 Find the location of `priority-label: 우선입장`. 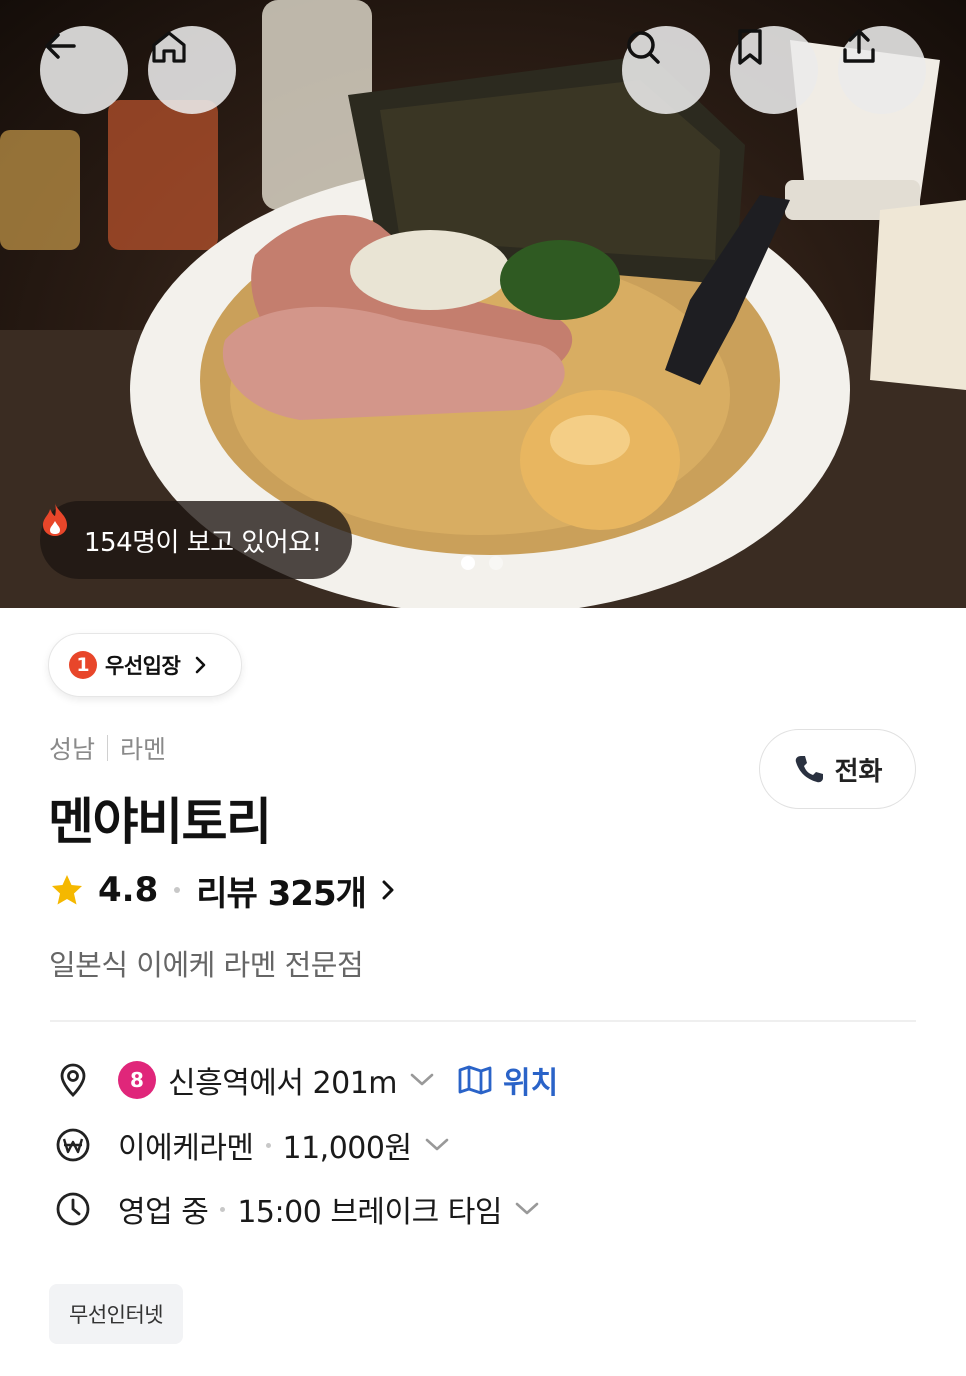

priority-label: 우선입장 is located at coordinates (143, 666).